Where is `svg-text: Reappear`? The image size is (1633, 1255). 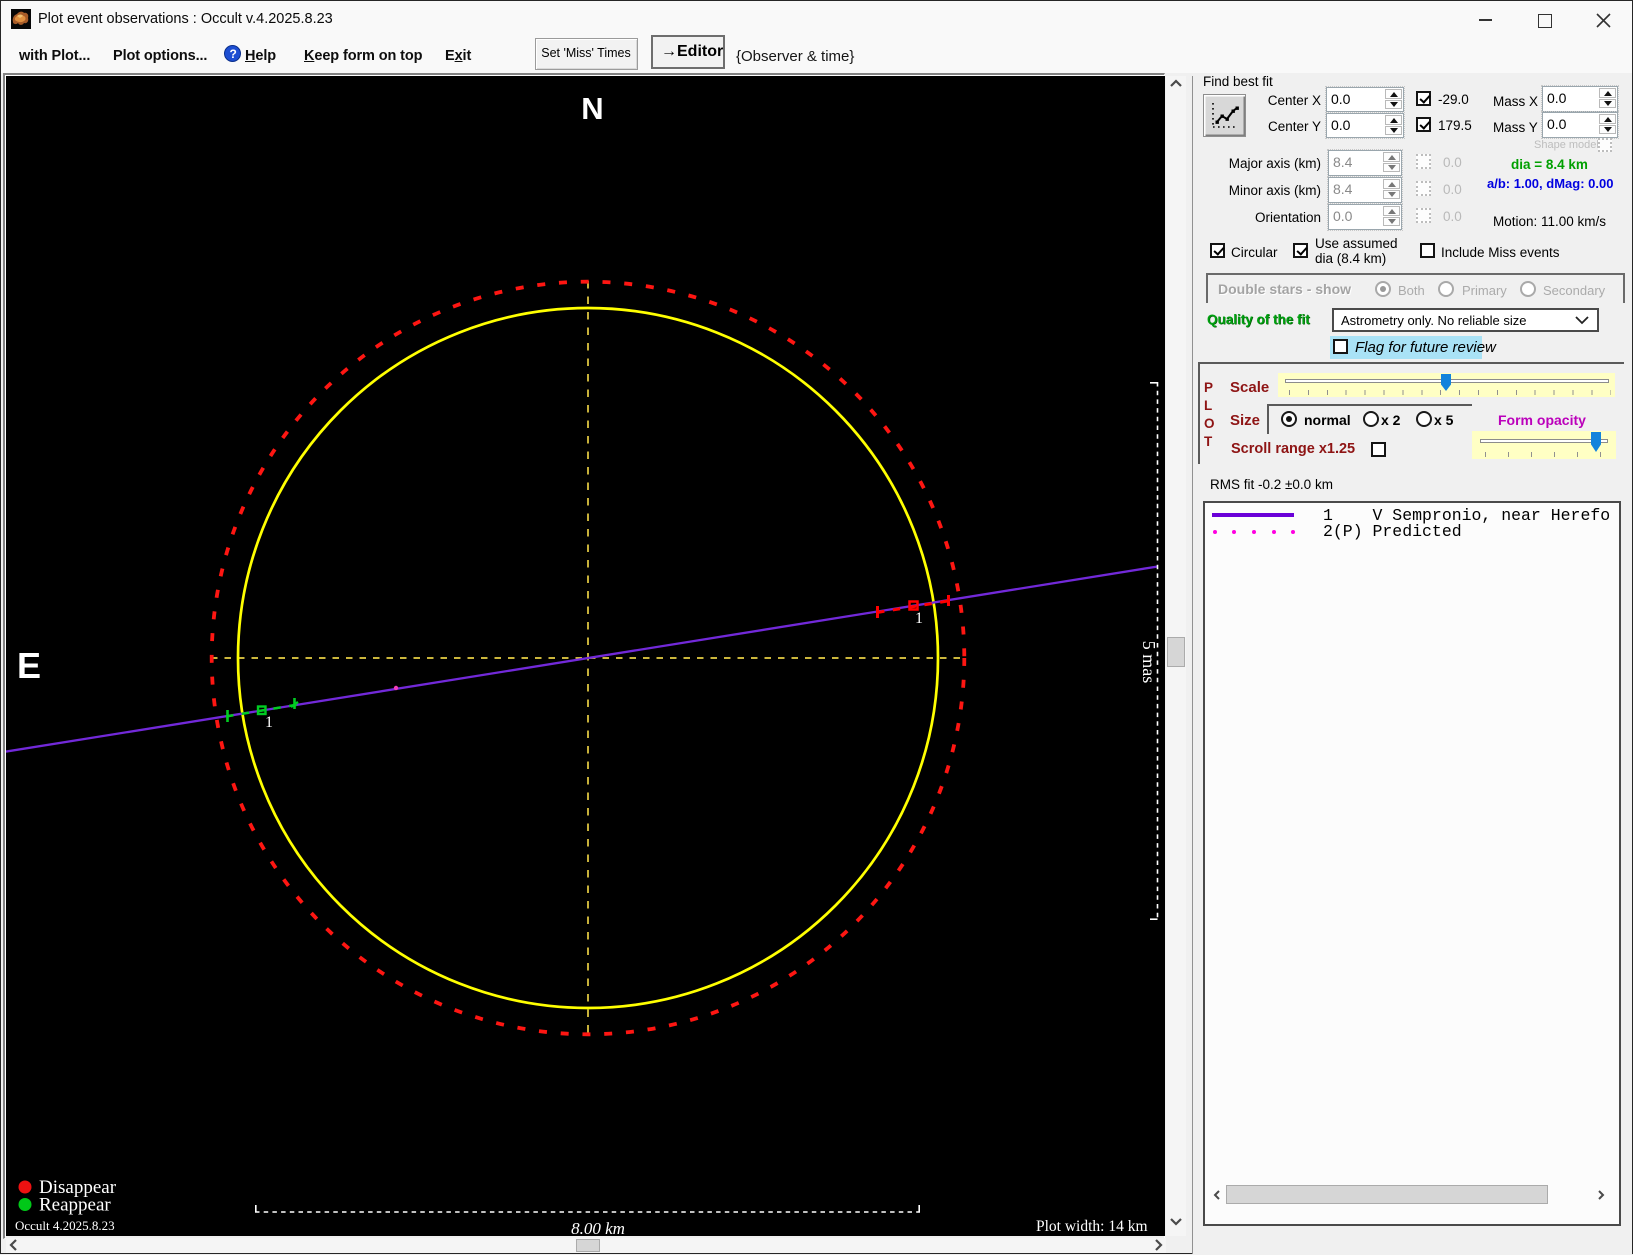
svg-text: Reappear is located at coordinates (75, 1205).